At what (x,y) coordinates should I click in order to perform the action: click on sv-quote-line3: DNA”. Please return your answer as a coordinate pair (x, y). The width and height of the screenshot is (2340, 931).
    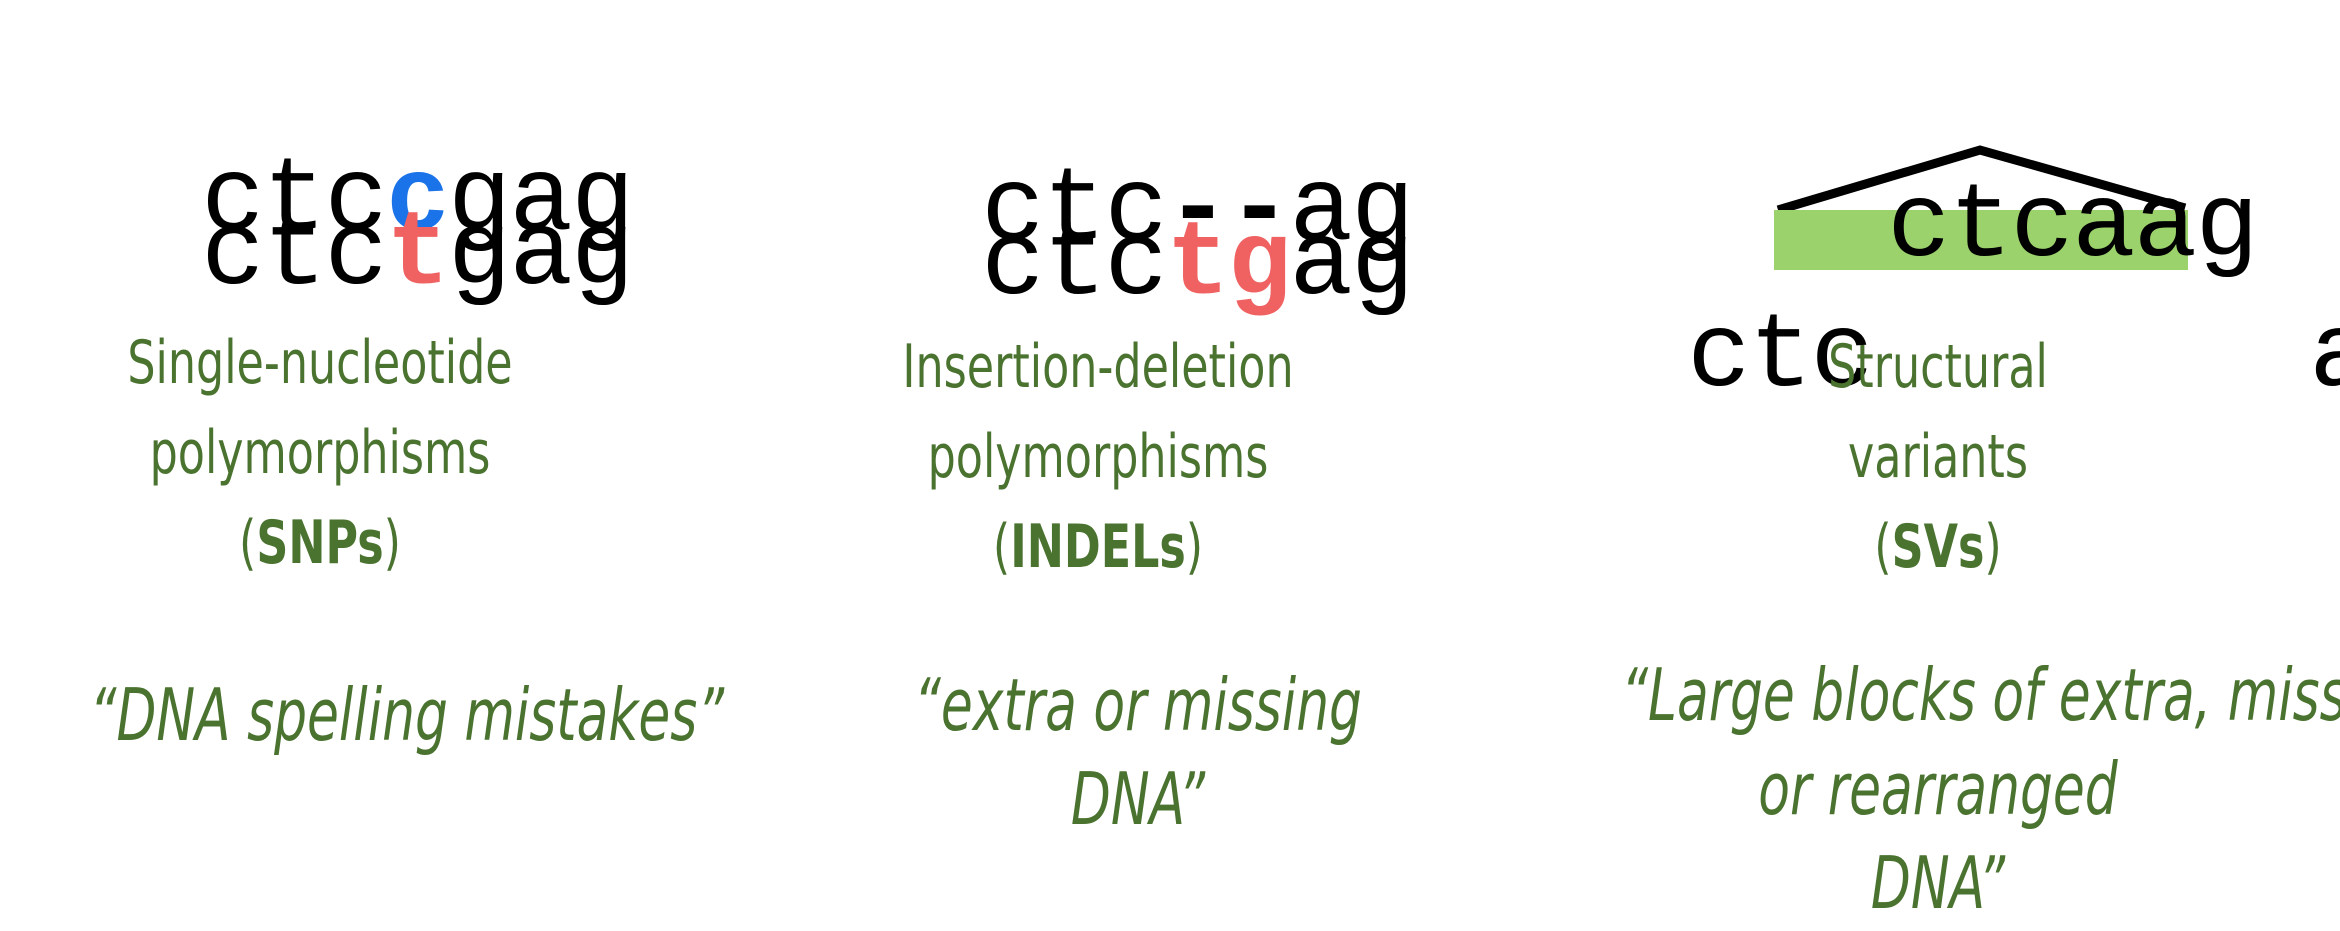
    Looking at the image, I should click on (1938, 883).